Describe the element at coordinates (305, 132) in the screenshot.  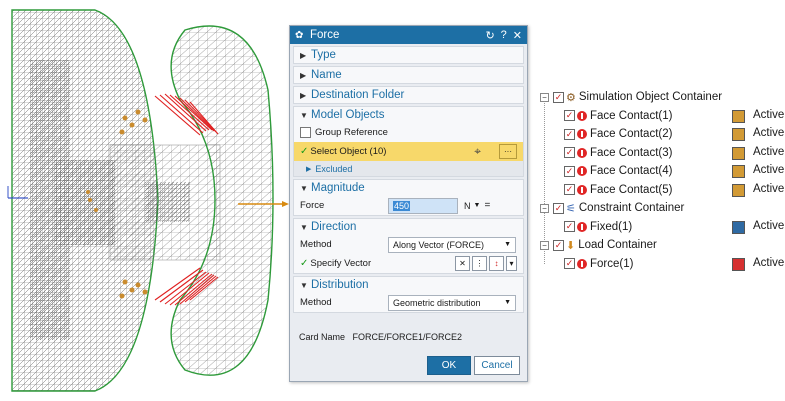
I see `group-reference-checkbox` at that location.